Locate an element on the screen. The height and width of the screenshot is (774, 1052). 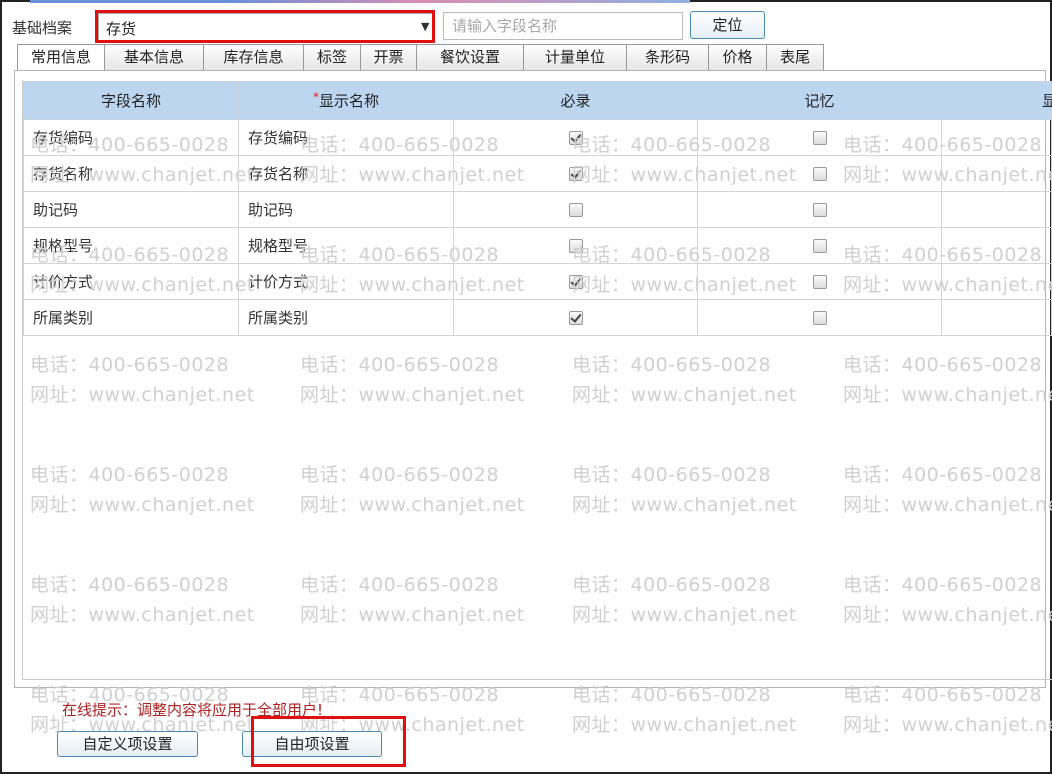
column-header-display-name: *显示名称 is located at coordinates (346, 100).